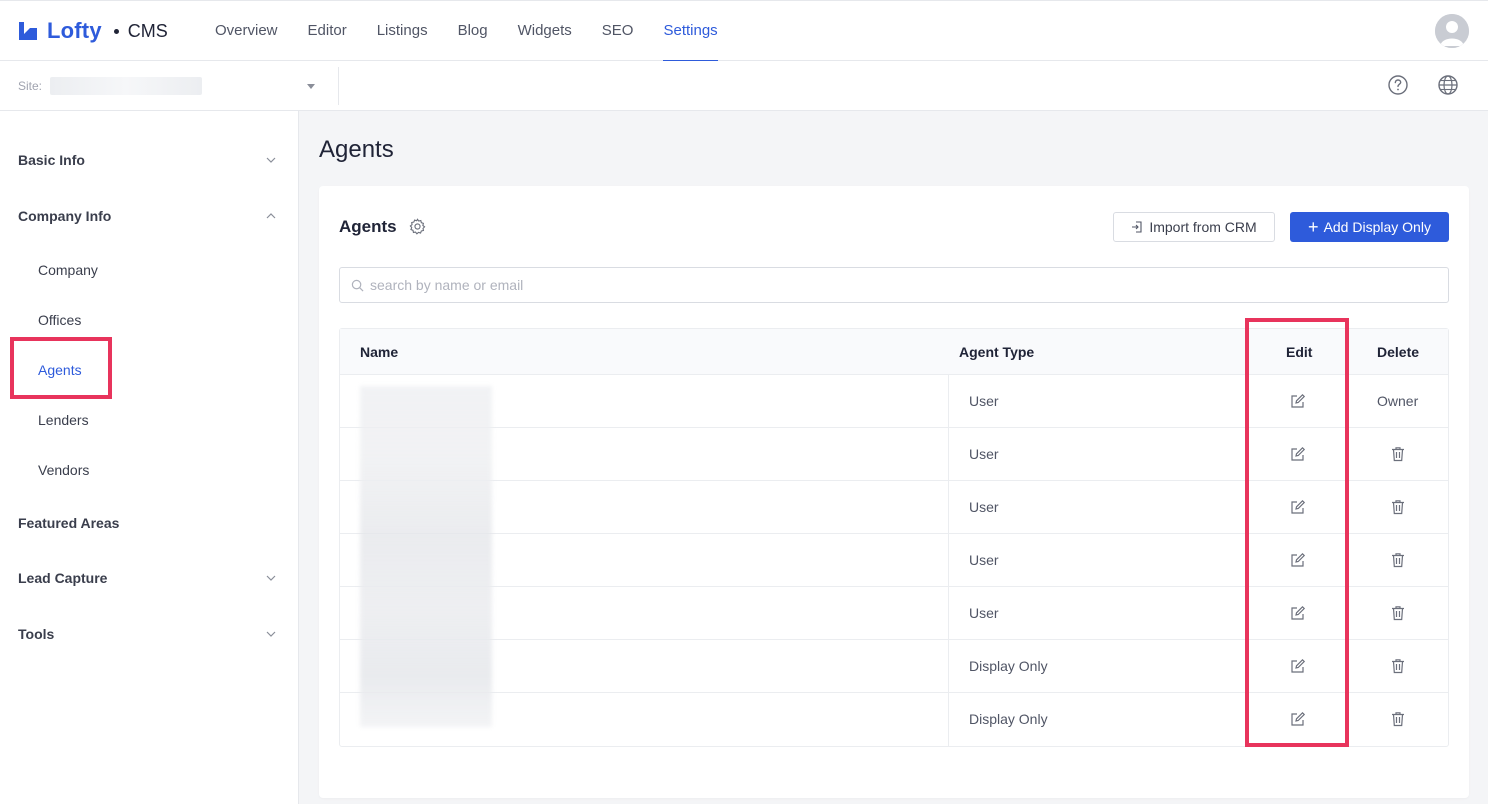 This screenshot has height=804, width=1488. I want to click on import-button-label: Import from CRM, so click(1203, 227).